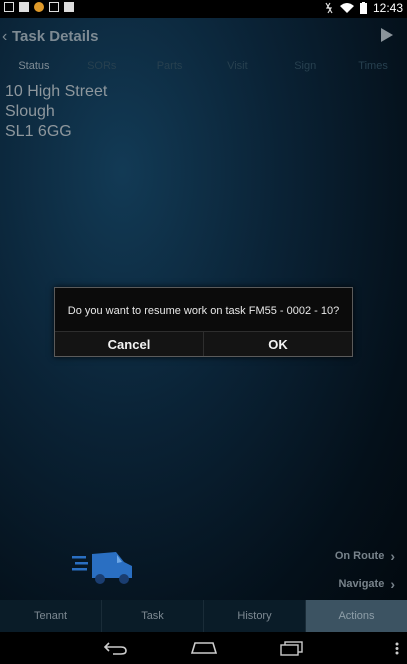 This screenshot has height=664, width=407. What do you see at coordinates (292, 648) in the screenshot?
I see `recent-apps-icon` at bounding box center [292, 648].